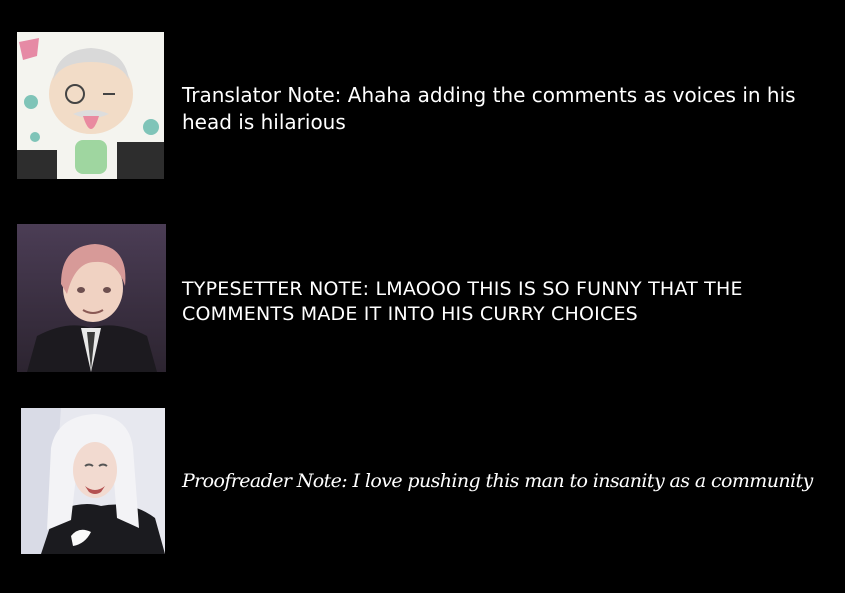 This screenshot has height=593, width=845. Describe the element at coordinates (93, 481) in the screenshot. I see `white-haired-man-portrait-icon` at that location.